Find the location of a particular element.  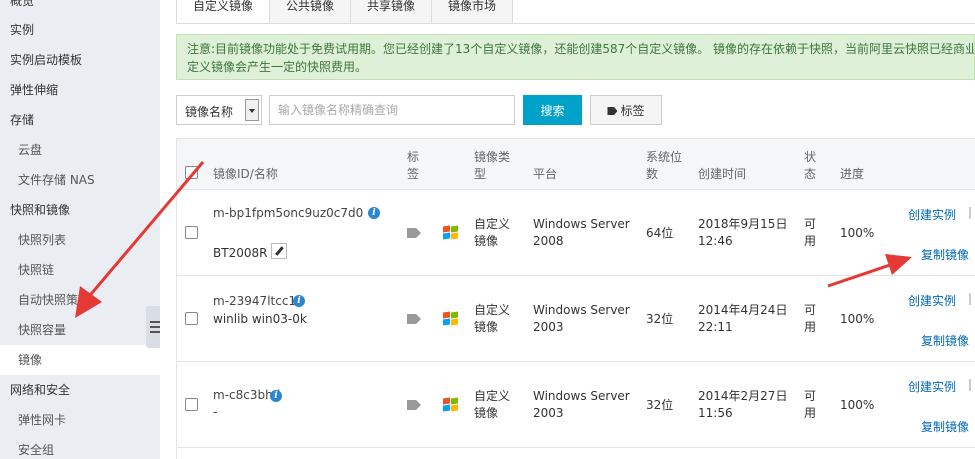

header-id-name: 镜像ID/名称 is located at coordinates (245, 174).